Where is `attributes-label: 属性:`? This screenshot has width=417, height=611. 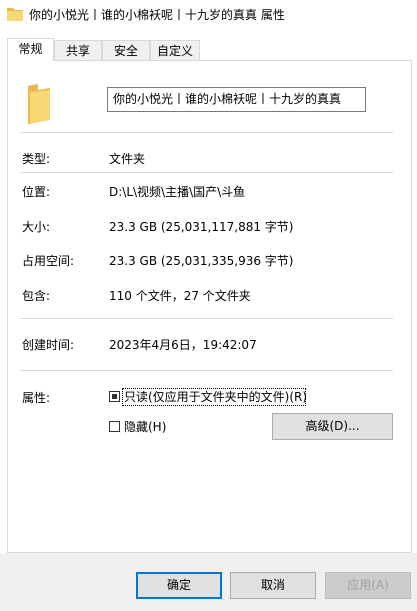 attributes-label: 属性: is located at coordinates (36, 398).